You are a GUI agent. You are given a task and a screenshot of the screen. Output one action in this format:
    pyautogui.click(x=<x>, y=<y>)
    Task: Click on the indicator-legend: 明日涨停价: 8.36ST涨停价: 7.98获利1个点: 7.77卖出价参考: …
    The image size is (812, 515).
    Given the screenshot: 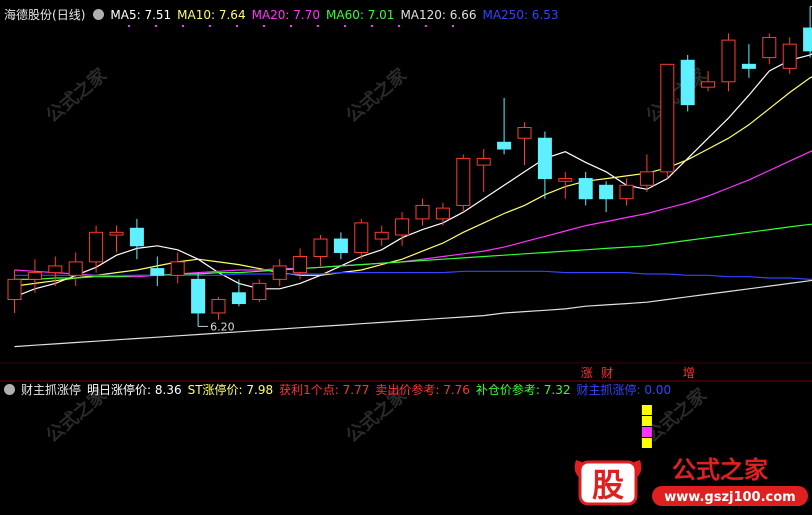 What is the action you would take?
    pyautogui.click(x=382, y=390)
    